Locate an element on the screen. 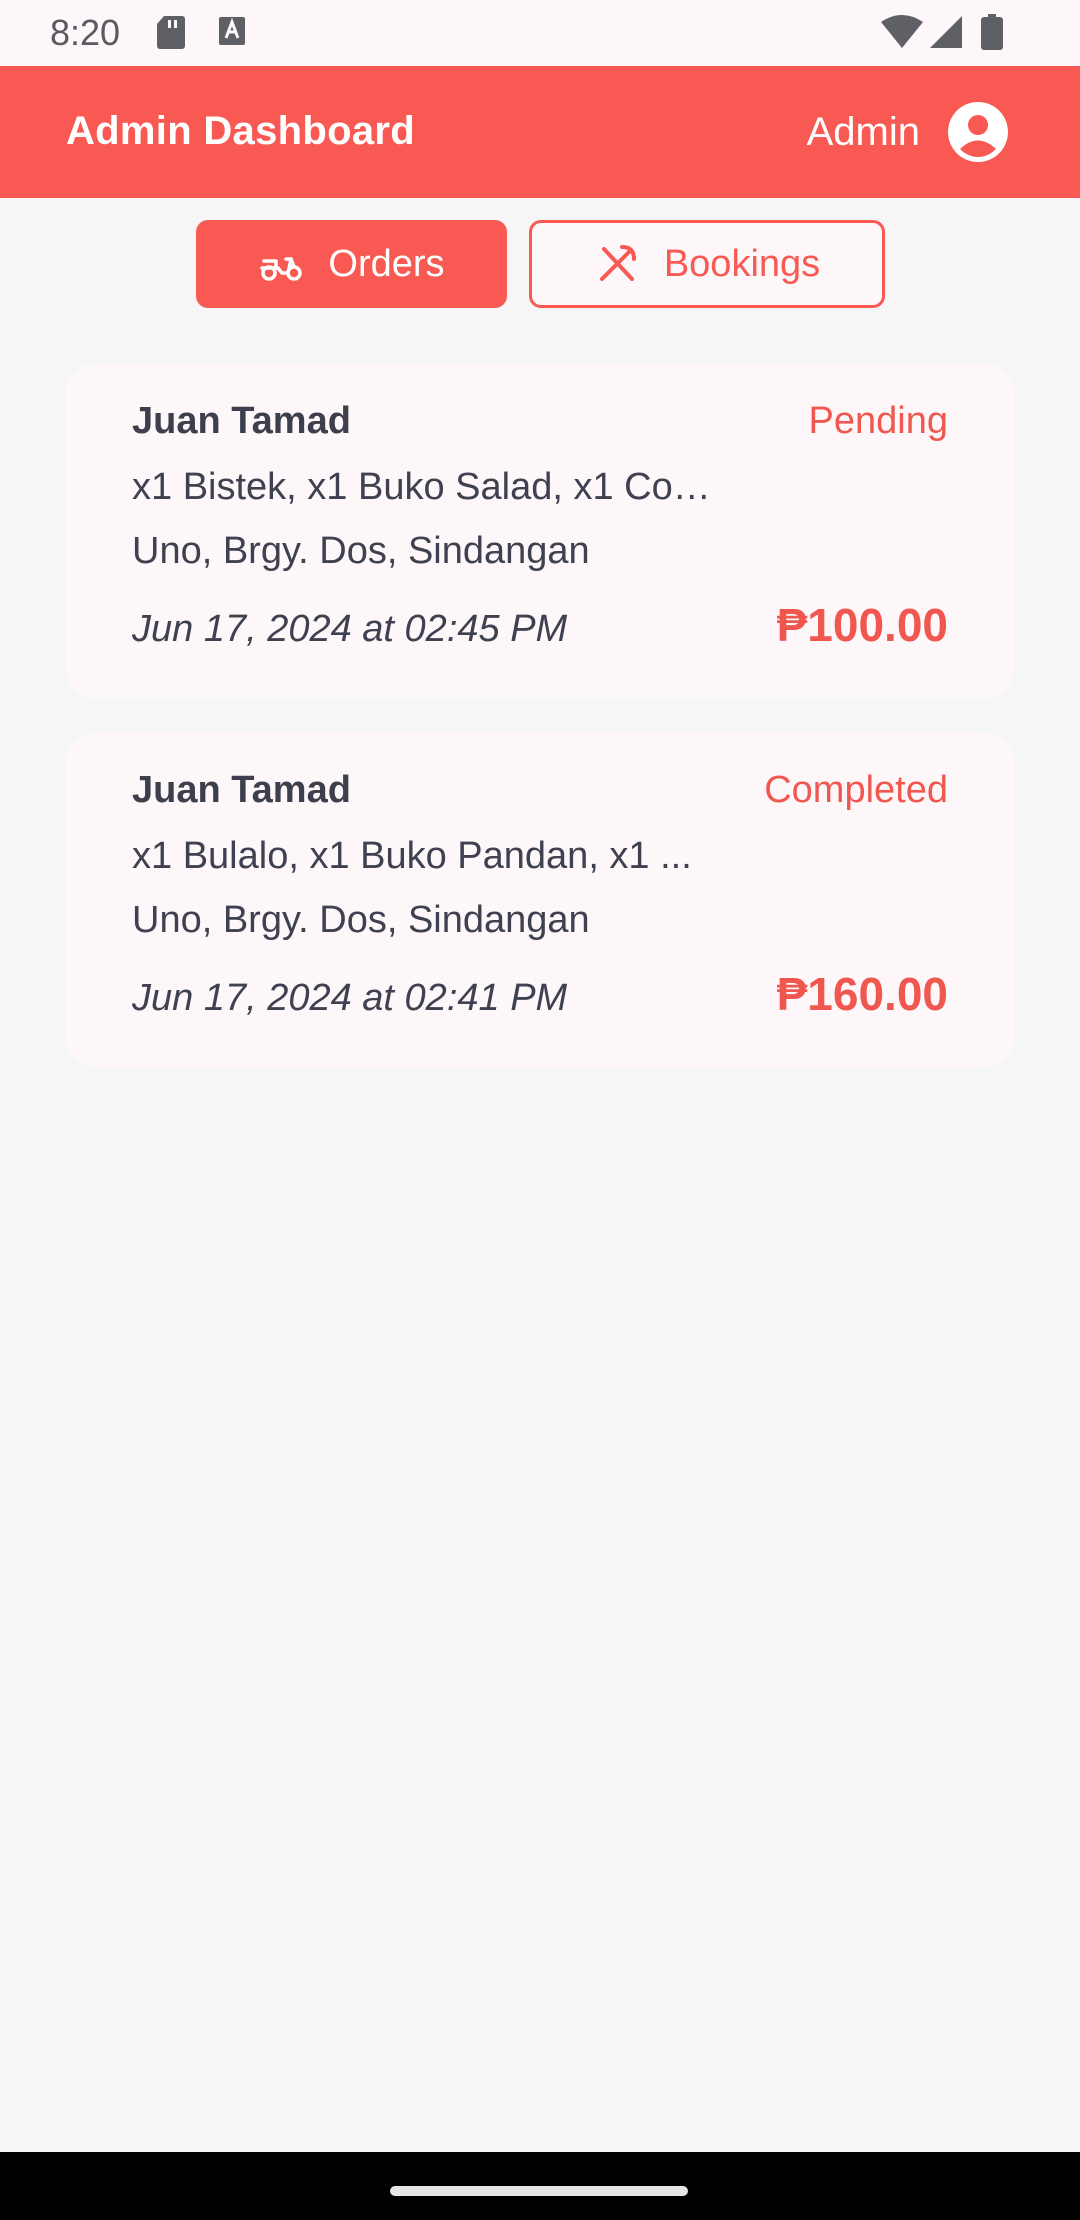  tab-orders: Orders is located at coordinates (351, 264).